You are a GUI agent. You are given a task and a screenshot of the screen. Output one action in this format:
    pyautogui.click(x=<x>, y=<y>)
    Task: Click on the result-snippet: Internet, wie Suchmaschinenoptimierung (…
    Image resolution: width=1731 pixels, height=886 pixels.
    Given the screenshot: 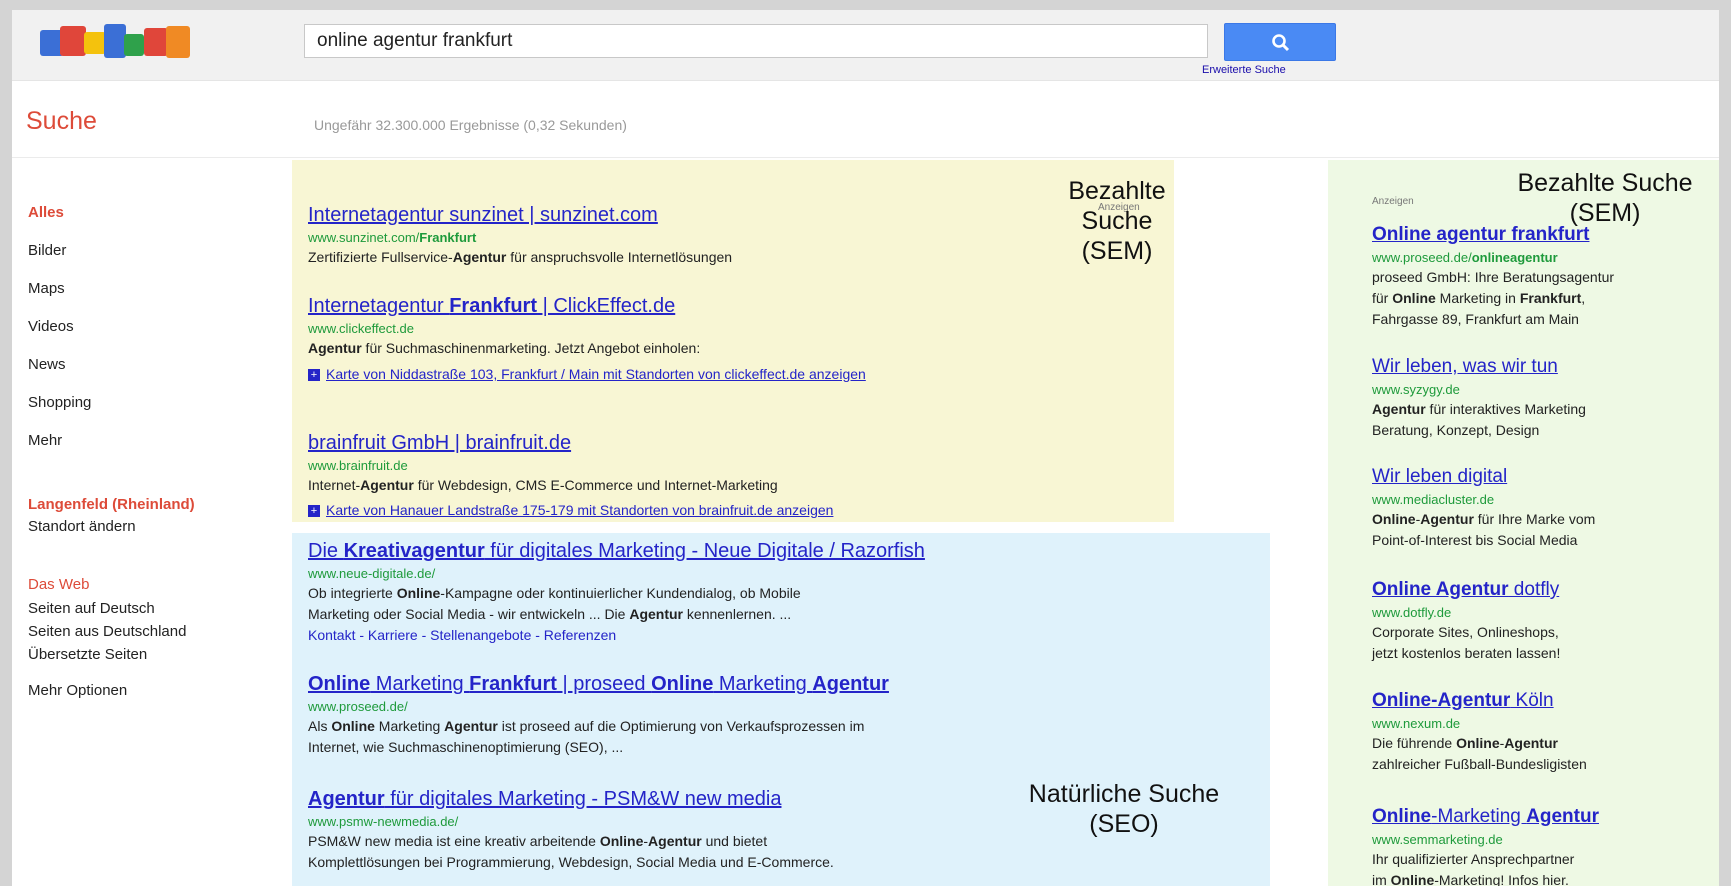 What is the action you would take?
    pyautogui.click(x=466, y=747)
    